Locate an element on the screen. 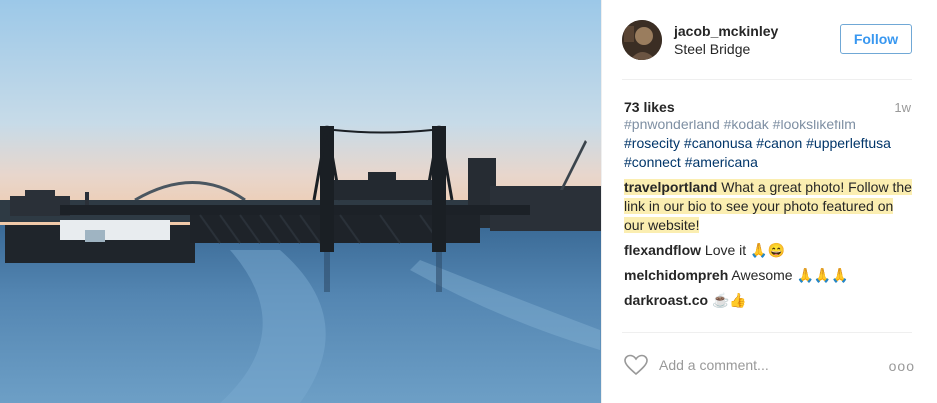 This screenshot has width=937, height=403. list-item: flexandflow Love it 🙏😄 is located at coordinates (769, 250).